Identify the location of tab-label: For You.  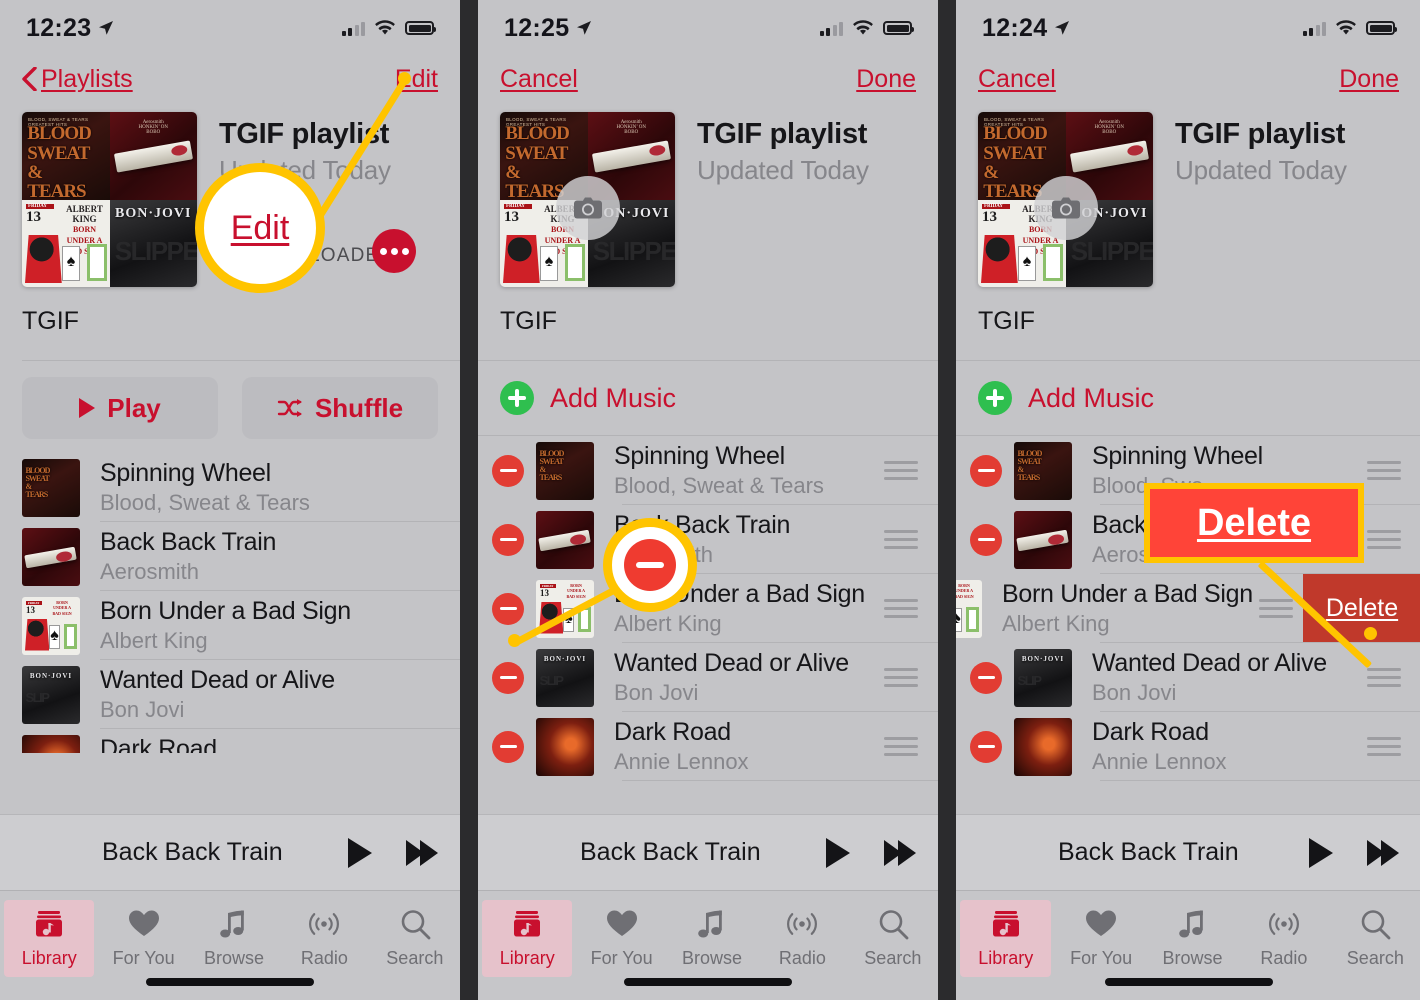
(621, 958).